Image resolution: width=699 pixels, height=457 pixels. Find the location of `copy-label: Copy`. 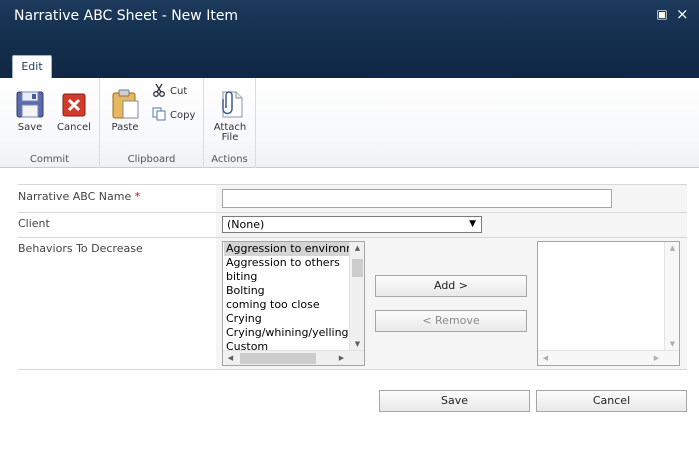

copy-label: Copy is located at coordinates (183, 115).